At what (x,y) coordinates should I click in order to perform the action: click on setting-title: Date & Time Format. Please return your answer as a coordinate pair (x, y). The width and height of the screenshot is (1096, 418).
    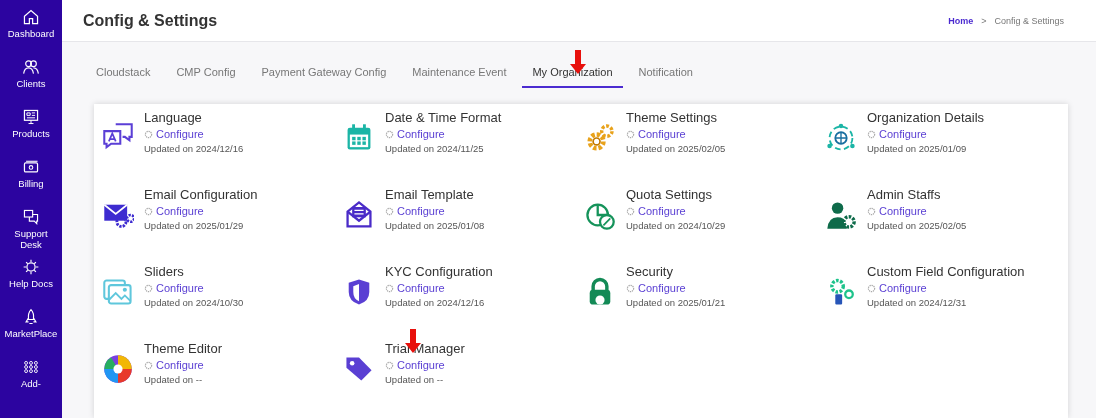
    Looking at the image, I should click on (443, 117).